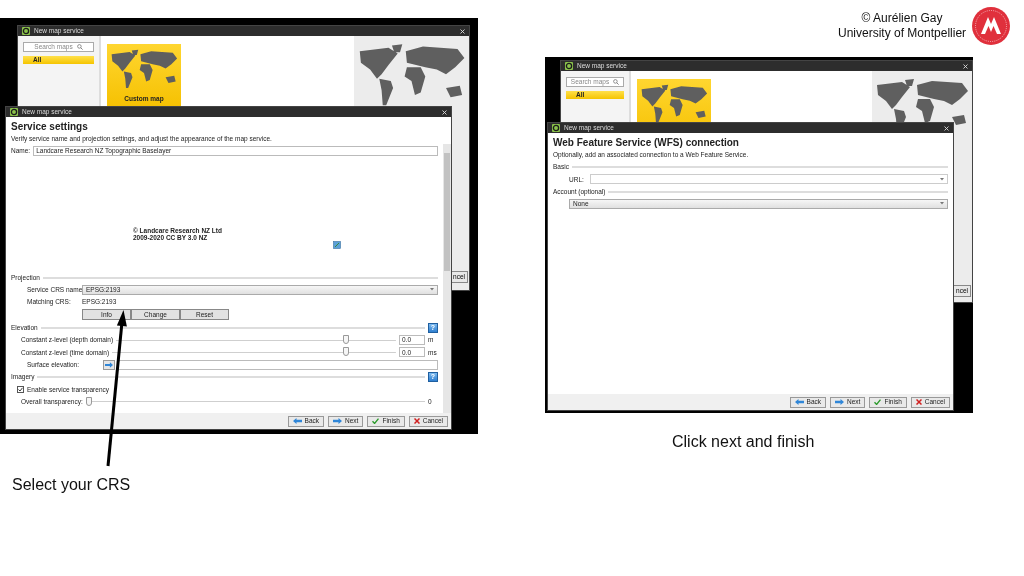 This screenshot has width=1024, height=576. I want to click on page-heading: Web Feature Service (WFS) connection, so click(646, 143).